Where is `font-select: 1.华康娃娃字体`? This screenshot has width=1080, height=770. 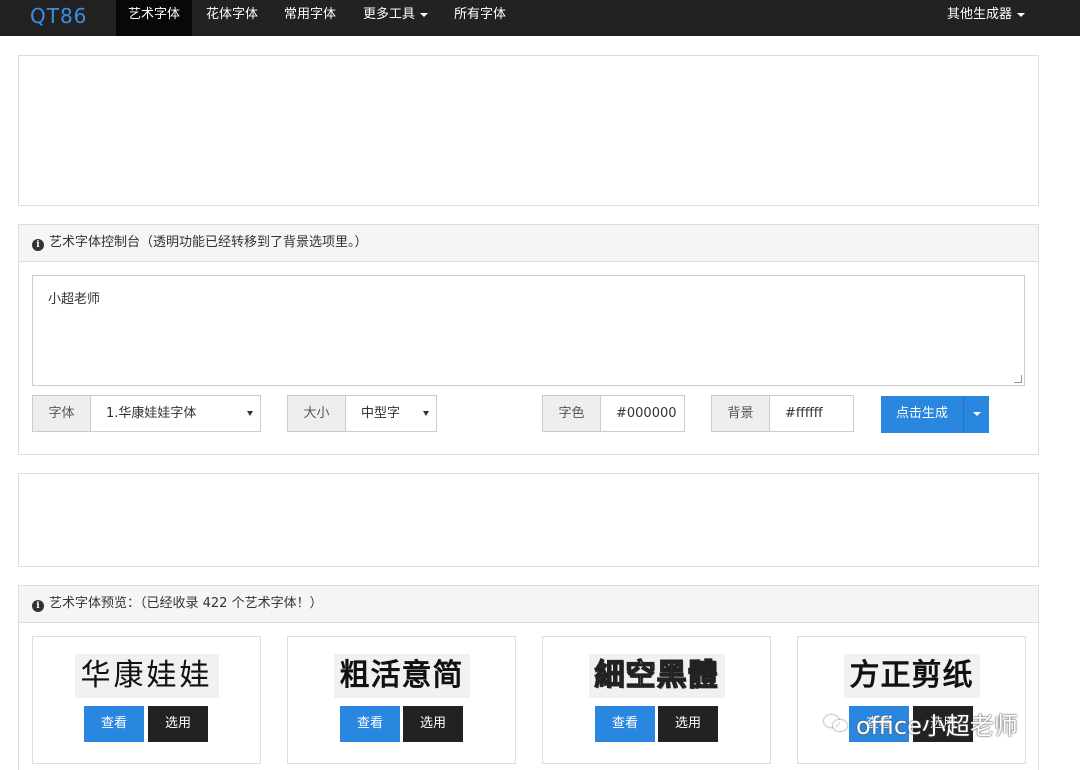 font-select: 1.华康娃娃字体 is located at coordinates (176, 413).